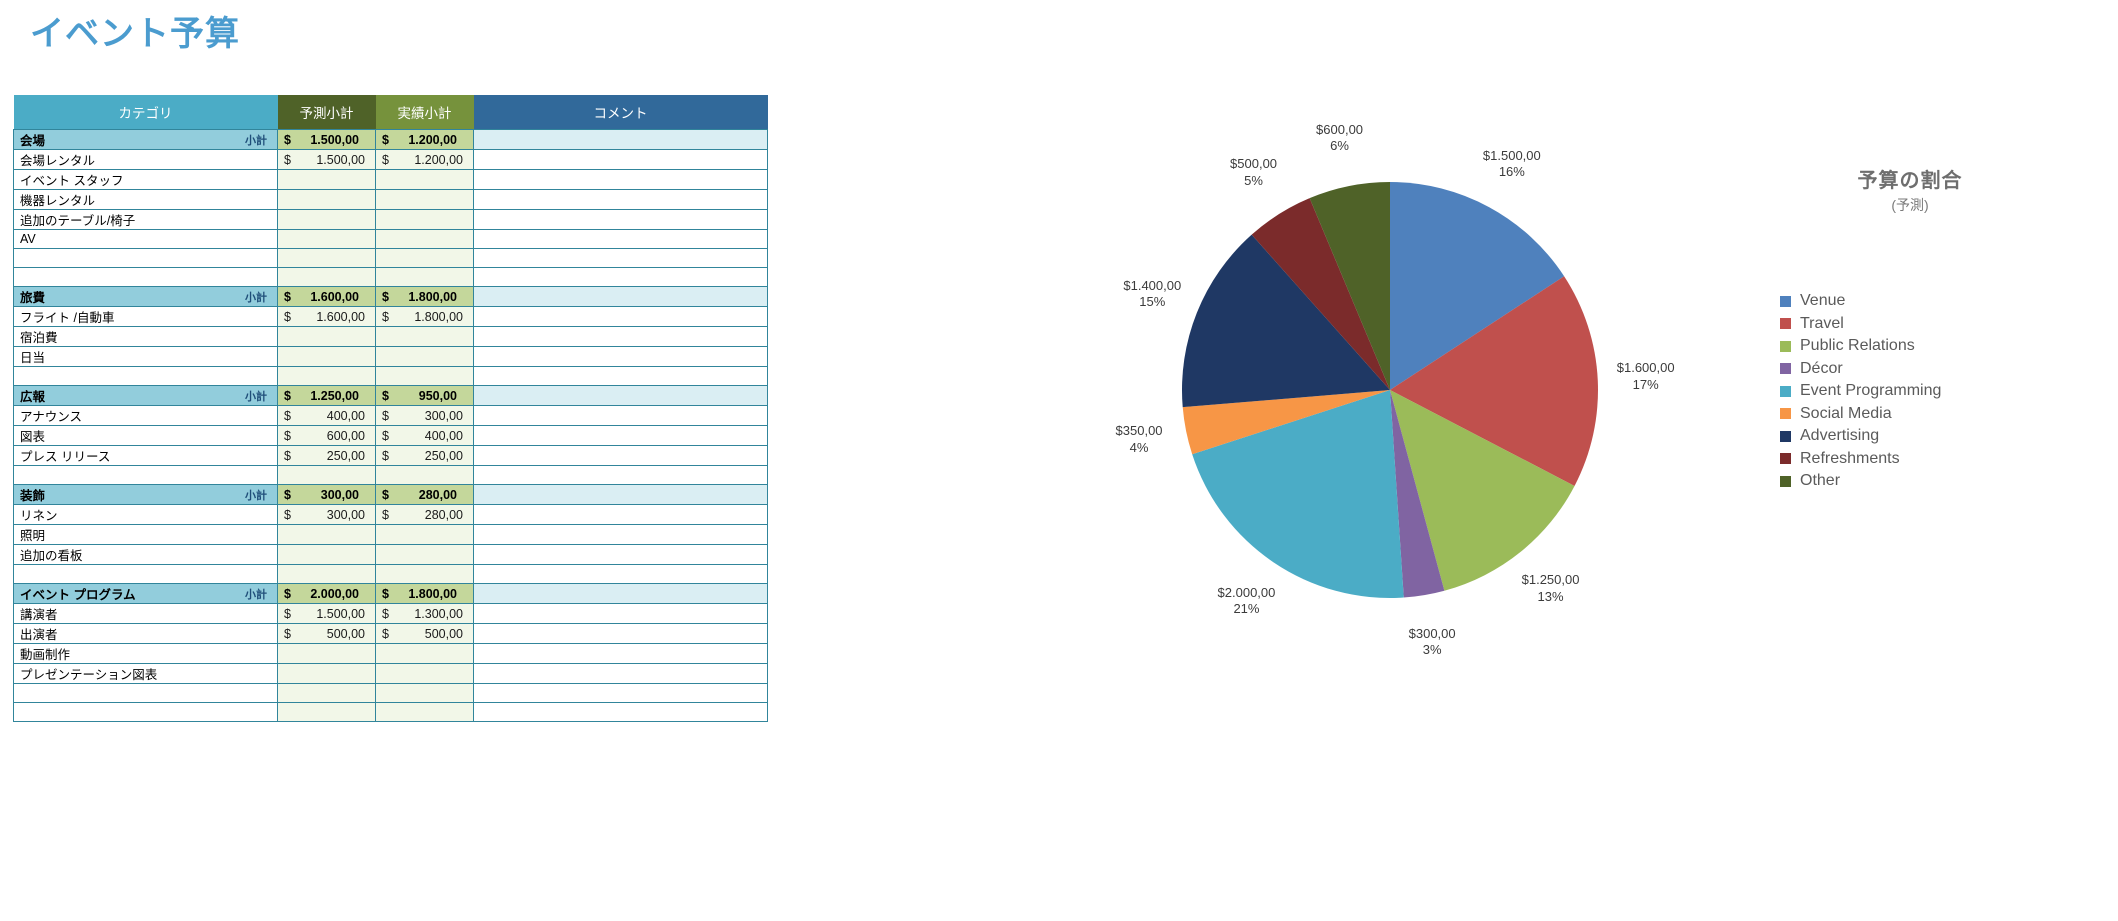 The height and width of the screenshot is (921, 2118). I want to click on subtotal-amount-cell: $1.800,00, so click(424, 296).